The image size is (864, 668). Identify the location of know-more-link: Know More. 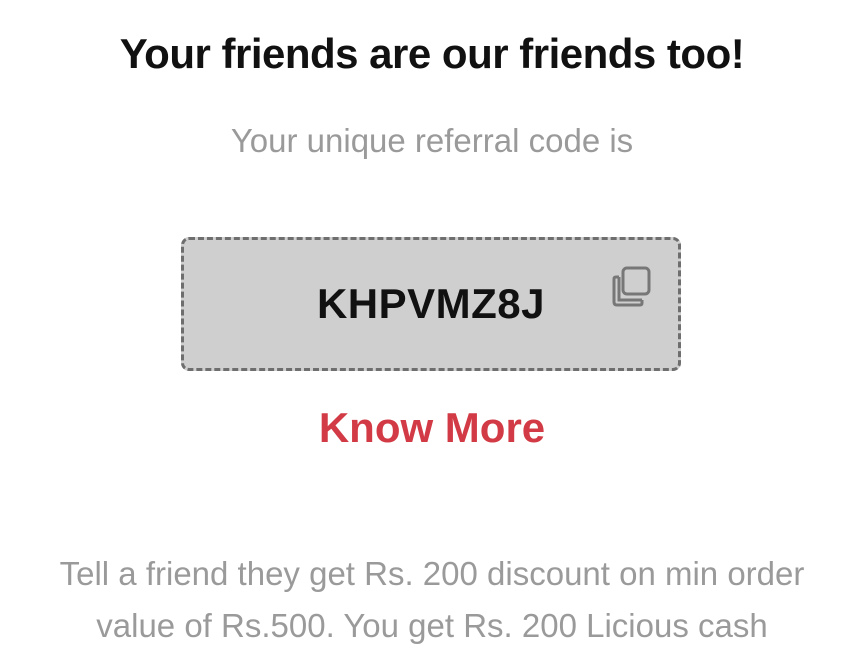
(432, 428).